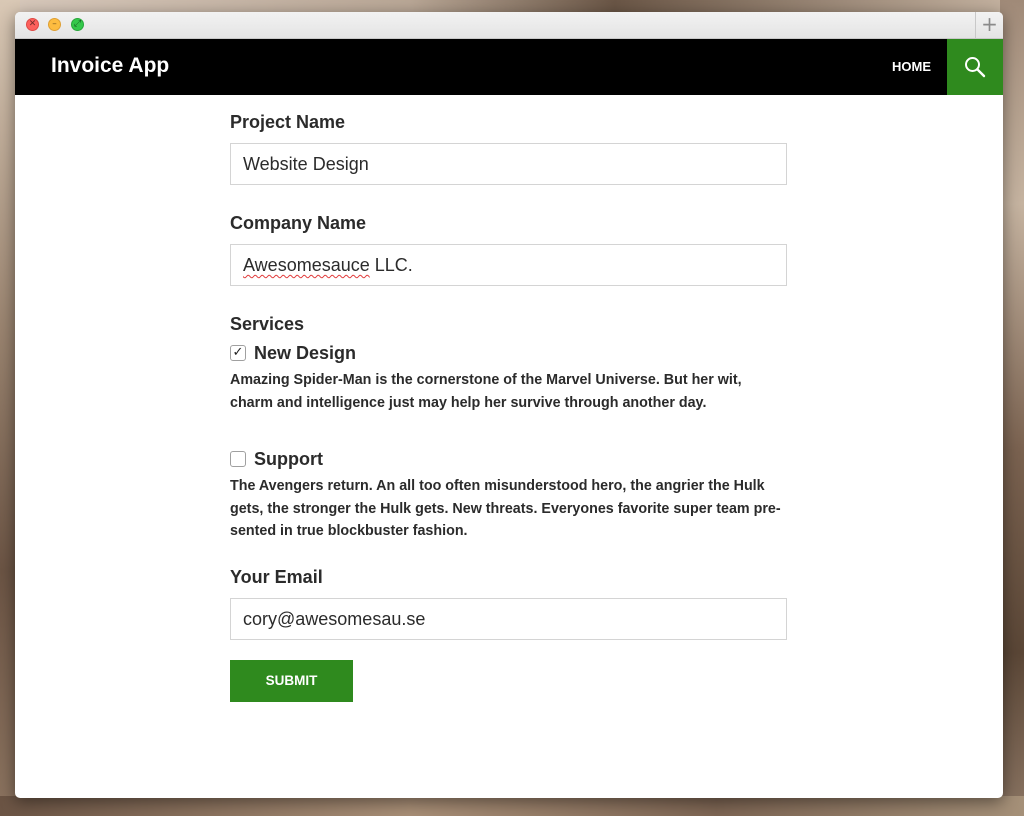  I want to click on desktop-wallpaper-bottom, so click(512, 806).